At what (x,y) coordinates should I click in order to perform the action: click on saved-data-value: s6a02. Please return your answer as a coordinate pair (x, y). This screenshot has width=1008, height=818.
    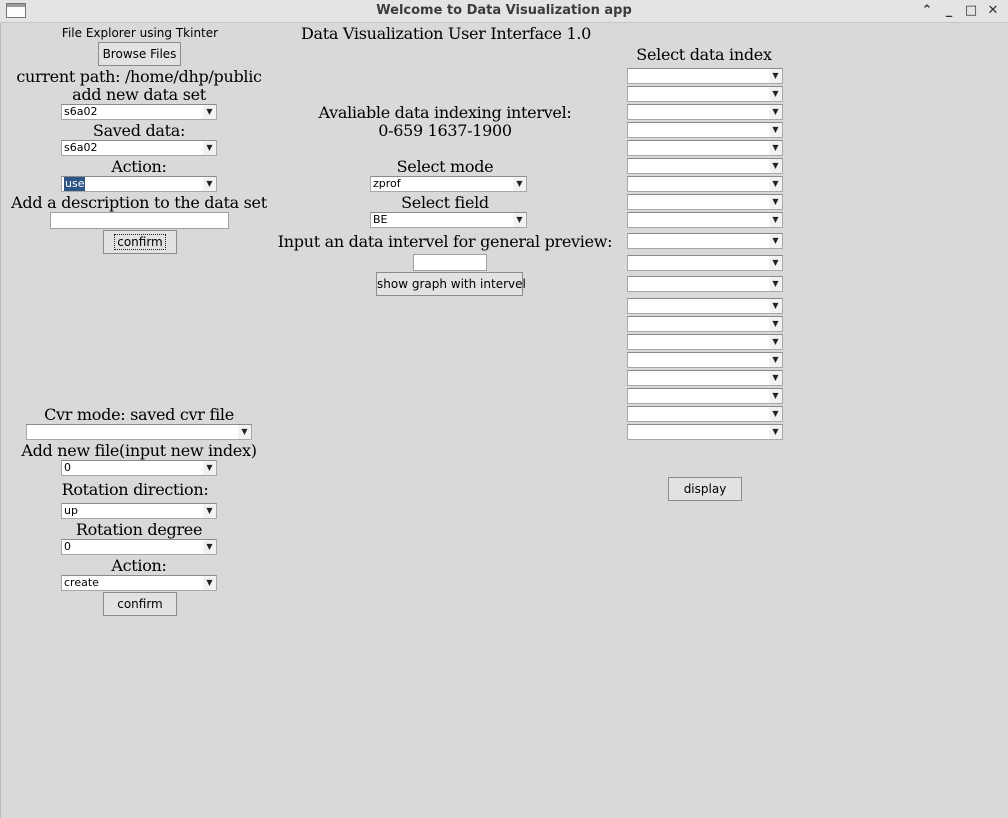
    Looking at the image, I should click on (81, 147).